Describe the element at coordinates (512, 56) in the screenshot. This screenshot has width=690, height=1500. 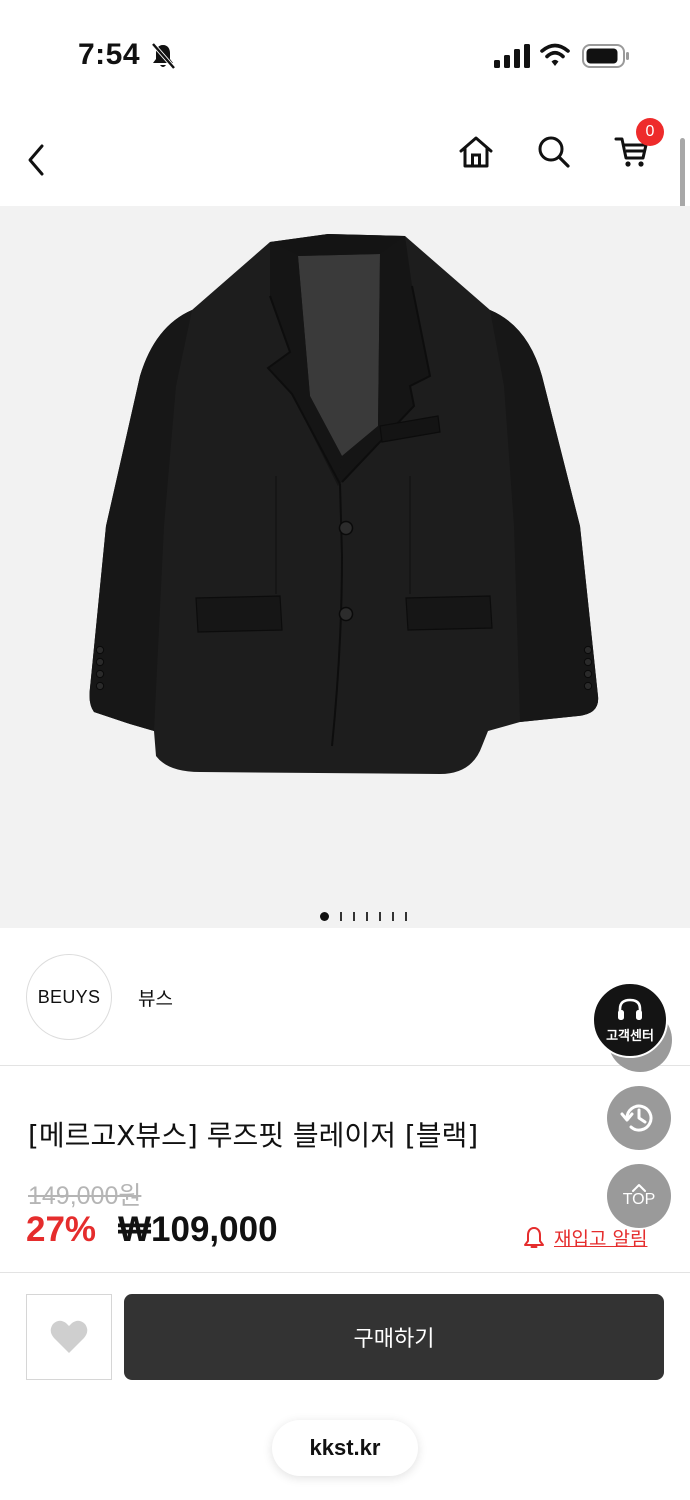
I see `cellular-signal-icon` at that location.